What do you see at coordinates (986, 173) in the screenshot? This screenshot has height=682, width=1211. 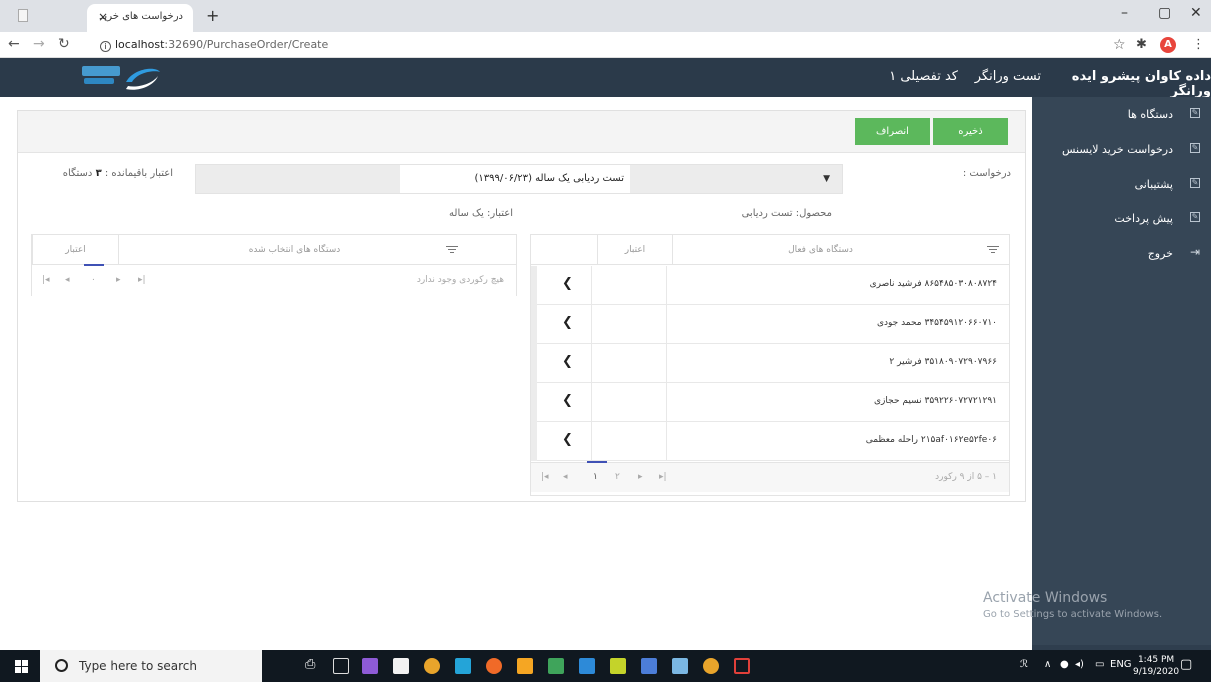 I see `request-label: درخواست :` at bounding box center [986, 173].